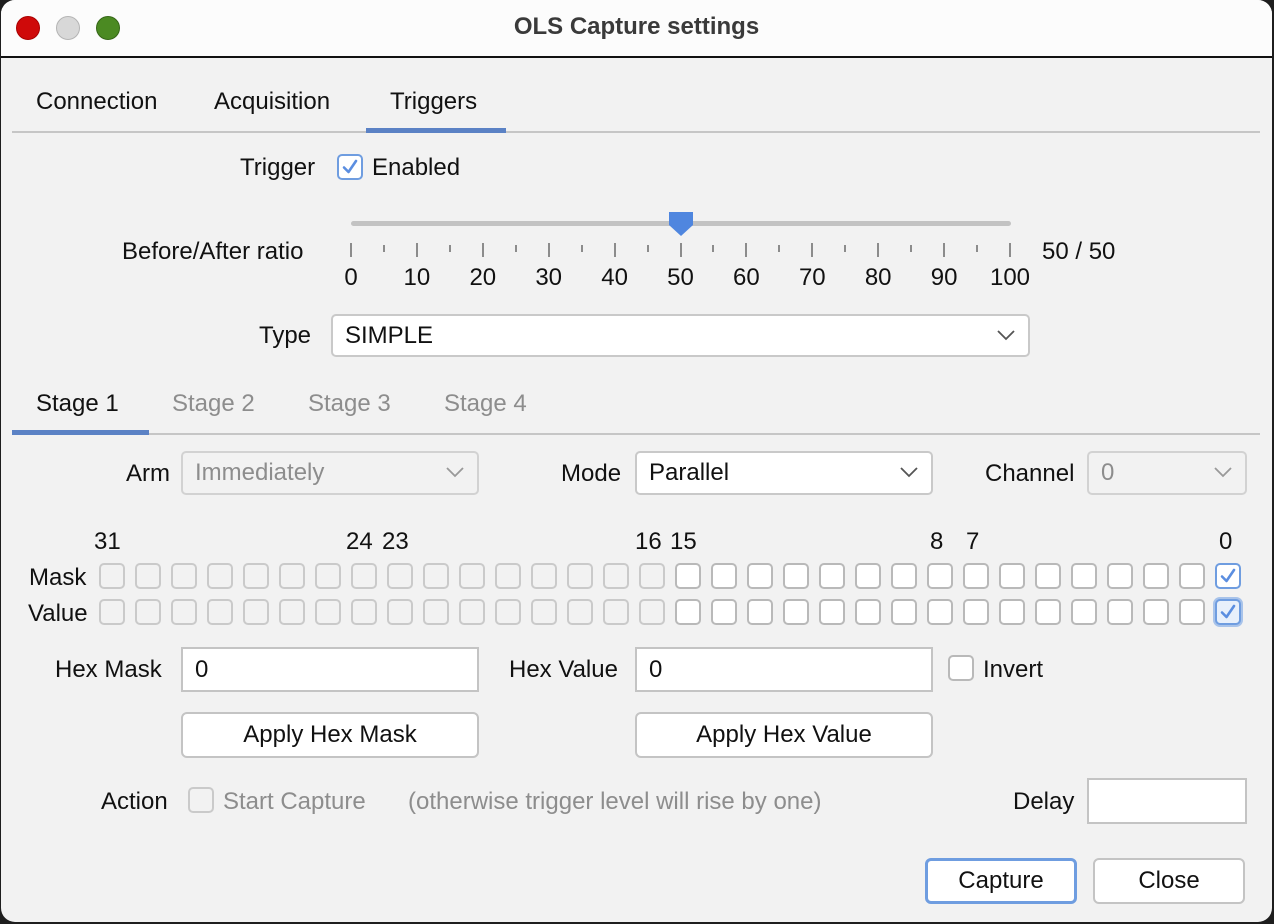  Describe the element at coordinates (220, 612) in the screenshot. I see `value-bit-28-checkbox` at that location.